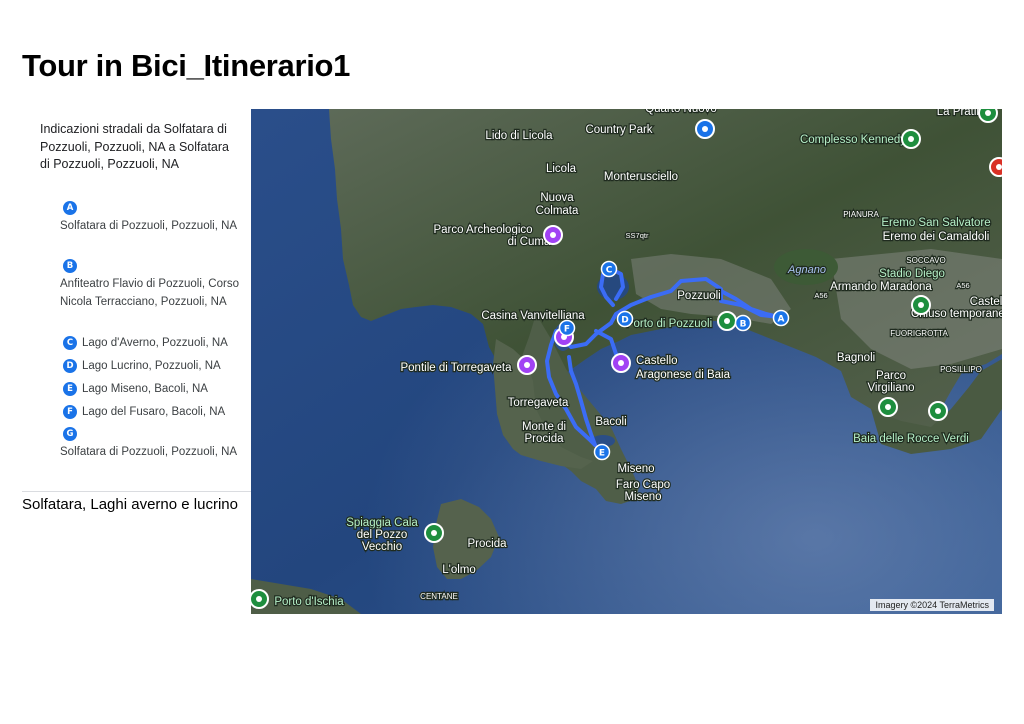  I want to click on map-label: Eremo dei Camaldoli, so click(936, 237).